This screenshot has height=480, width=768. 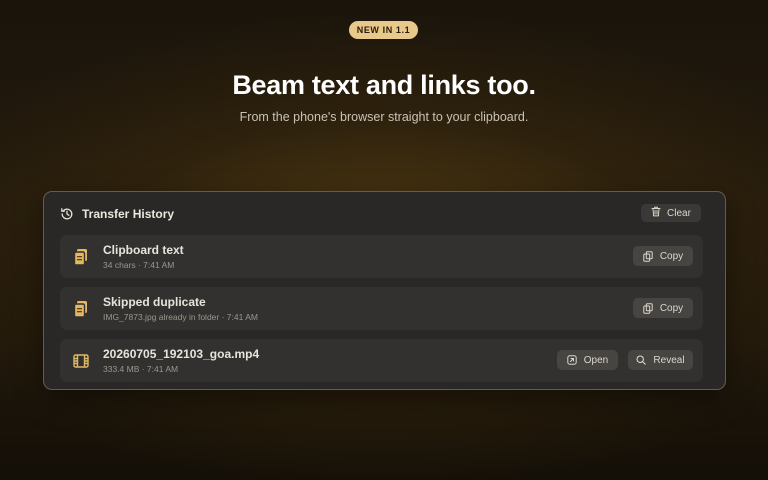 I want to click on row-meta: 333.4 MB · 7:41 AM, so click(x=141, y=369).